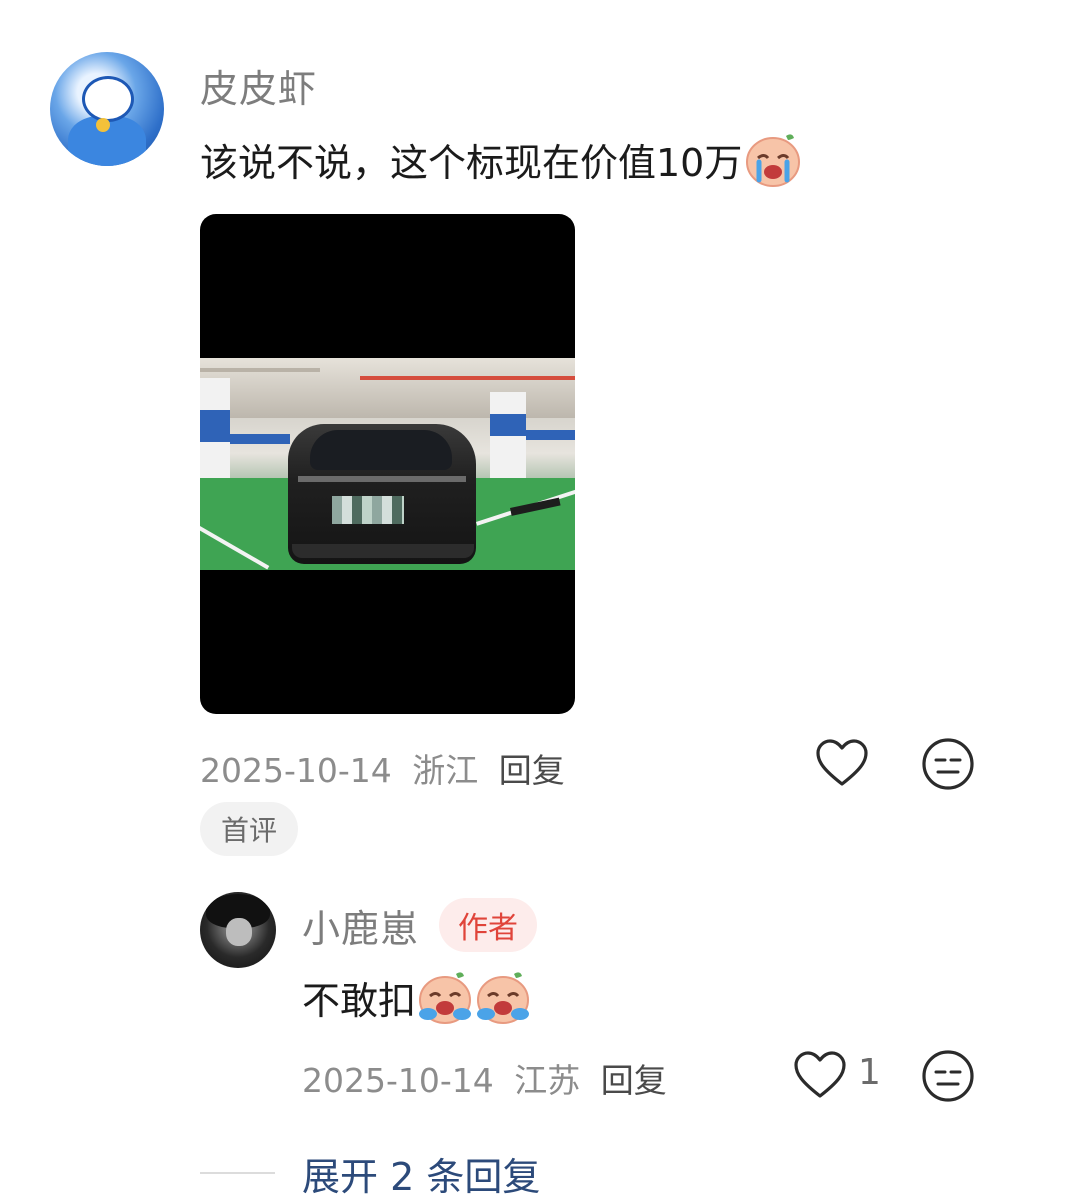 This screenshot has width=1080, height=1201. Describe the element at coordinates (532, 770) in the screenshot. I see `comment-reply-button: 回复` at that location.